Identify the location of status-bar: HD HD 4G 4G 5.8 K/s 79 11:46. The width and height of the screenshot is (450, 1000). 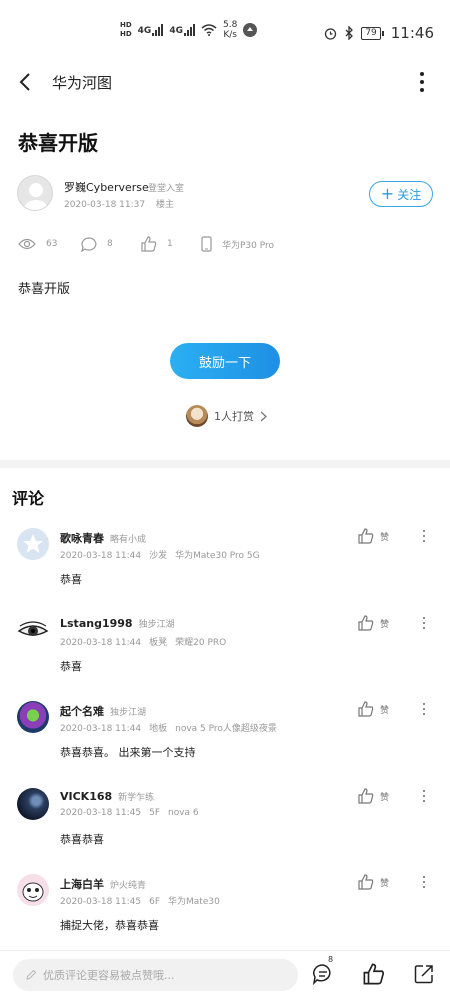
(225, 35).